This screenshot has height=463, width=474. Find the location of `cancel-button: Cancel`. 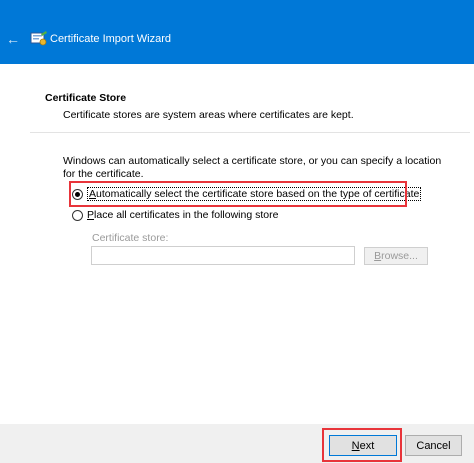

cancel-button: Cancel is located at coordinates (433, 445).